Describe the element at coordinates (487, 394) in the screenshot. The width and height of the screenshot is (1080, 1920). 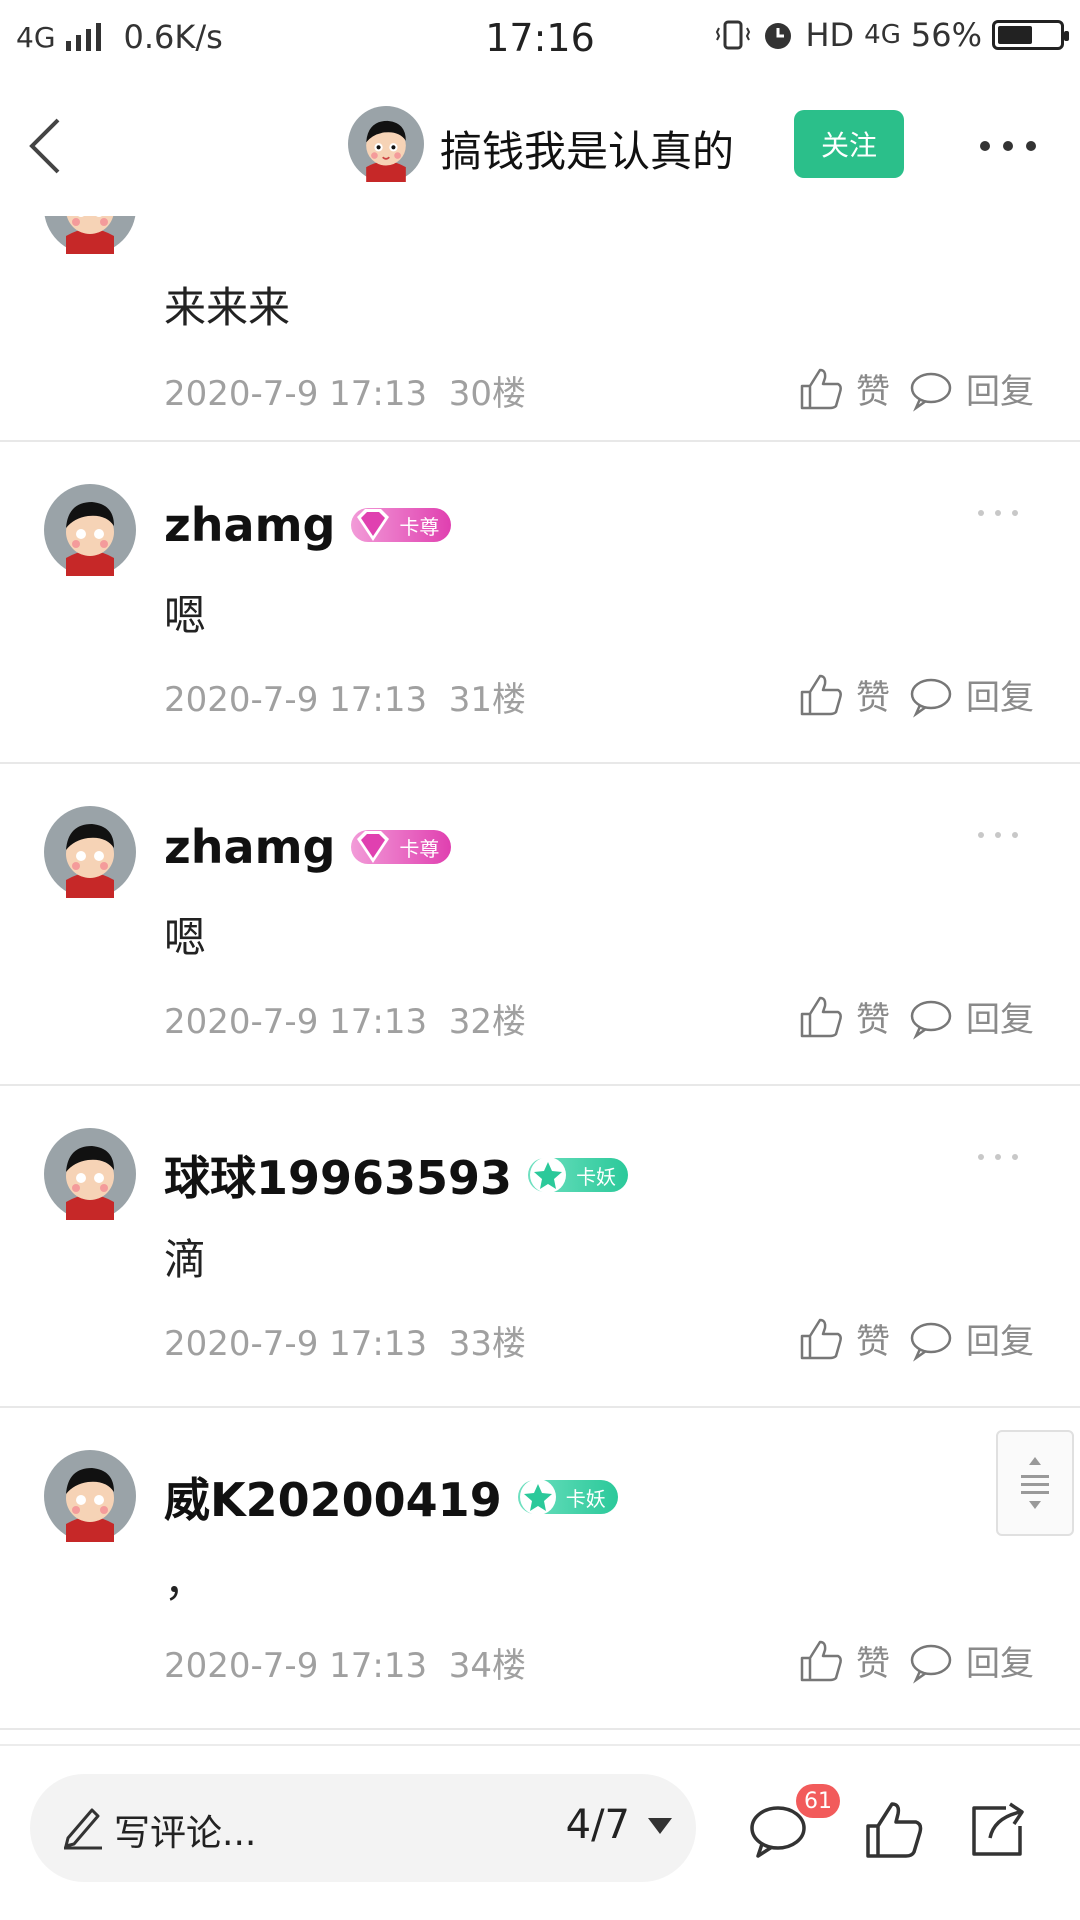
I see `comment-floor: 30楼` at that location.